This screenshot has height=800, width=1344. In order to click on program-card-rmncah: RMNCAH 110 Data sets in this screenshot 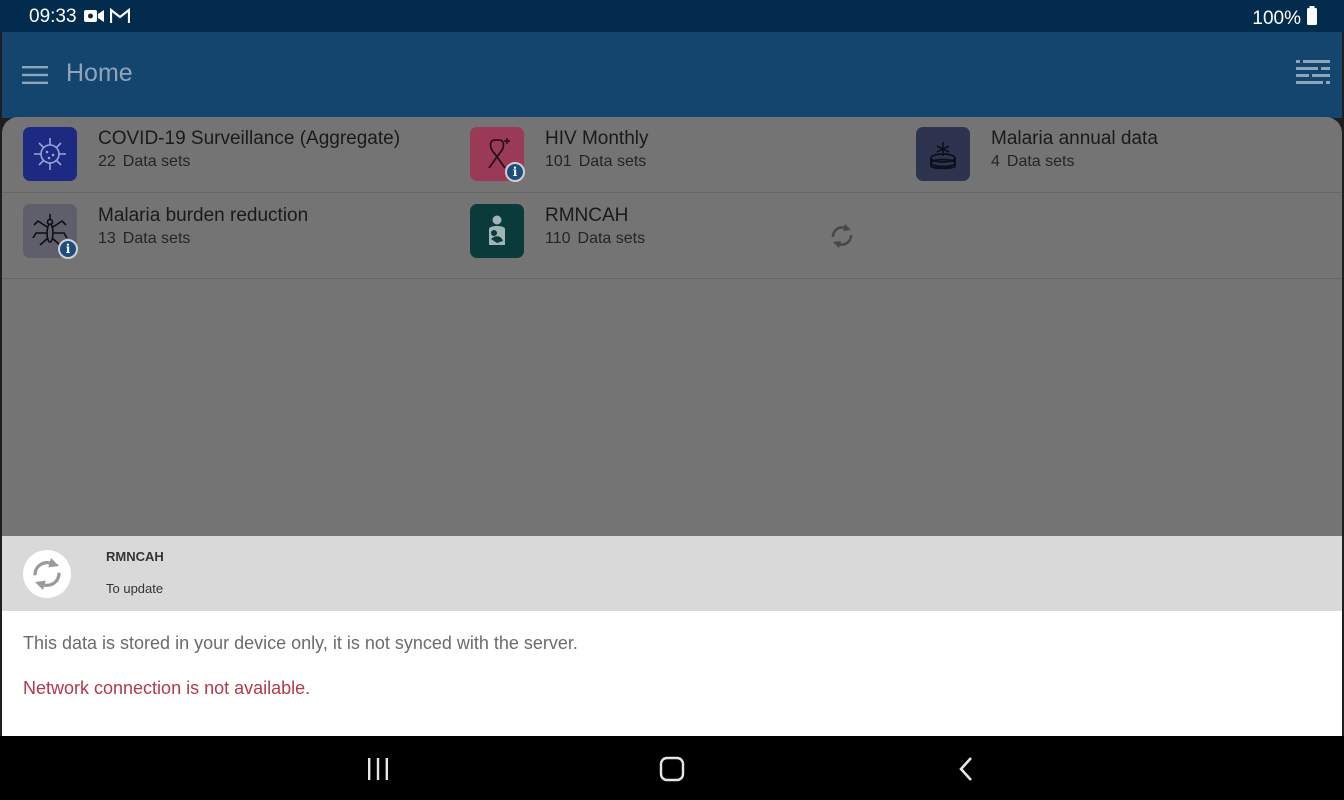, I will do `click(557, 231)`.